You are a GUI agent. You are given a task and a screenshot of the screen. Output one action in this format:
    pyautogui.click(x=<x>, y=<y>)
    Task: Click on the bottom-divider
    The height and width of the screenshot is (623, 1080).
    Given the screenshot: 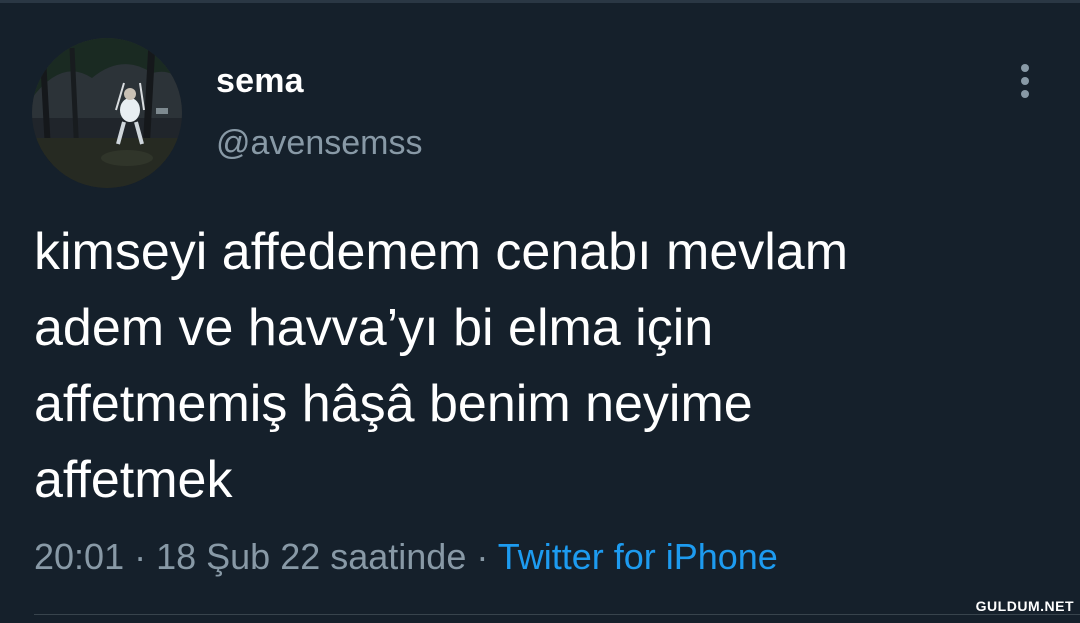 What is the action you would take?
    pyautogui.click(x=557, y=614)
    